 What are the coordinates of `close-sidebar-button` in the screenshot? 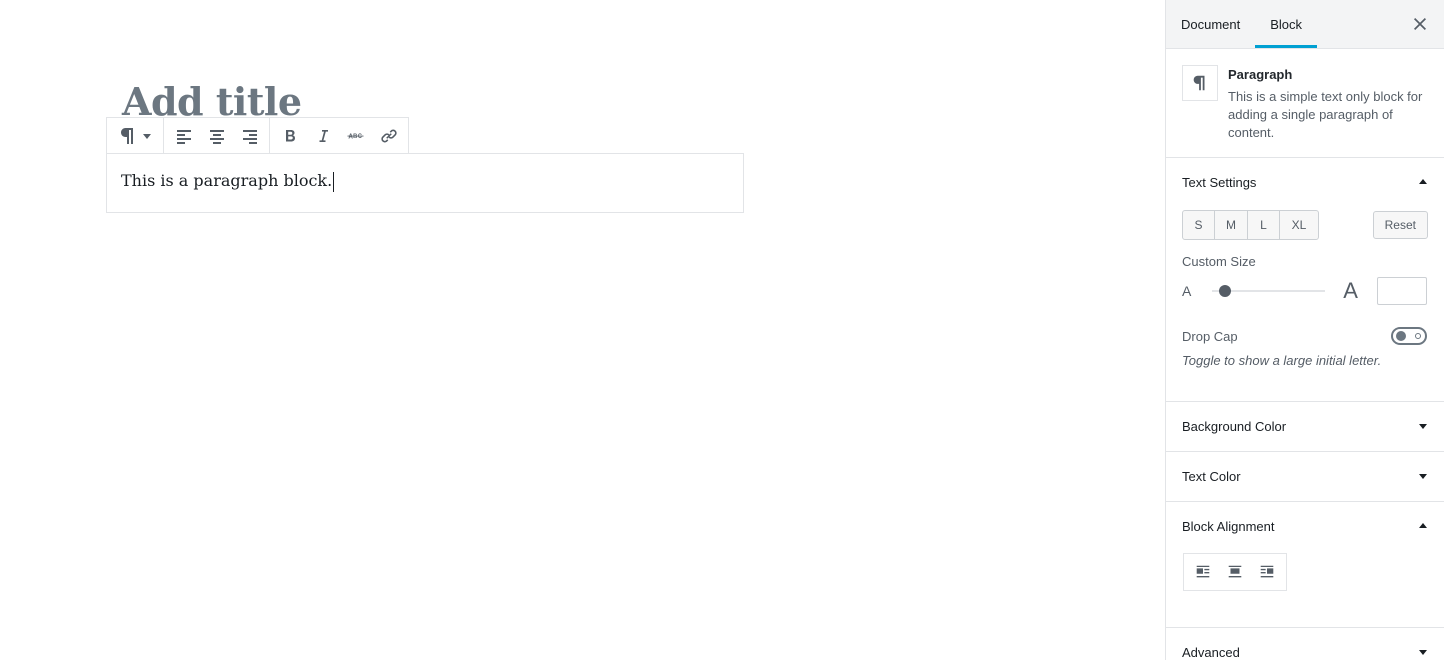 It's located at (1420, 24).